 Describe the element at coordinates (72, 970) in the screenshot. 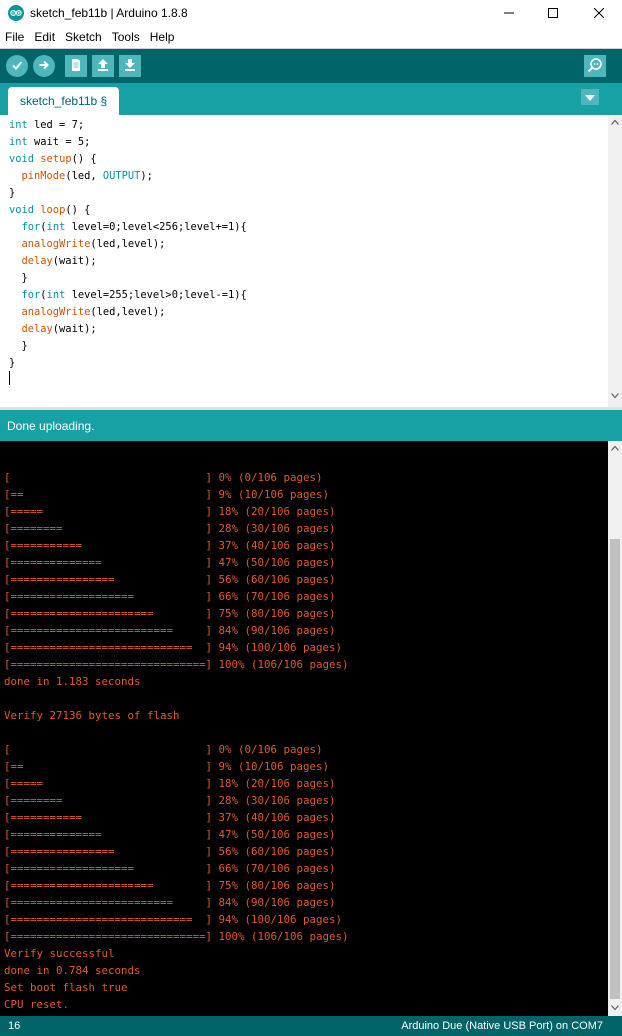

I see `console-line: done in 0.784 seconds` at that location.